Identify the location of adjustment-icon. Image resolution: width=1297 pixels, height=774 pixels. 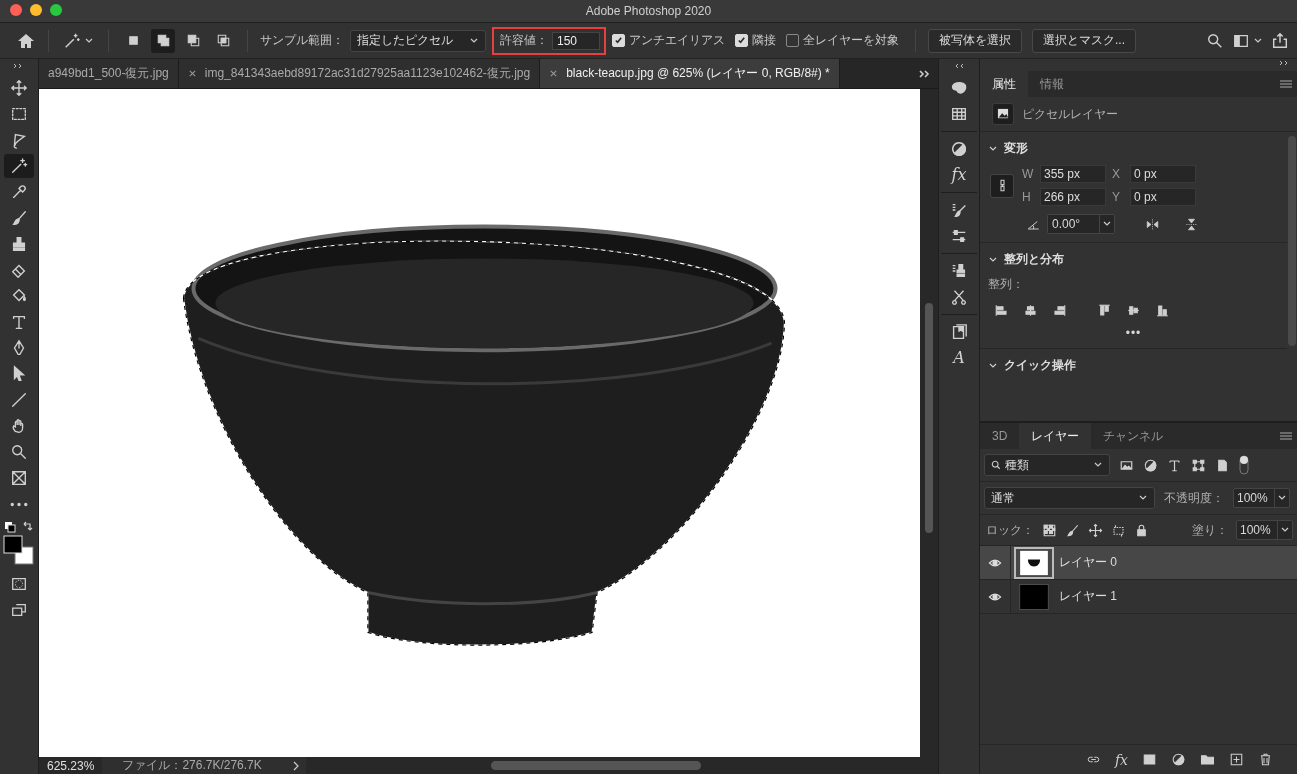
(1178, 759).